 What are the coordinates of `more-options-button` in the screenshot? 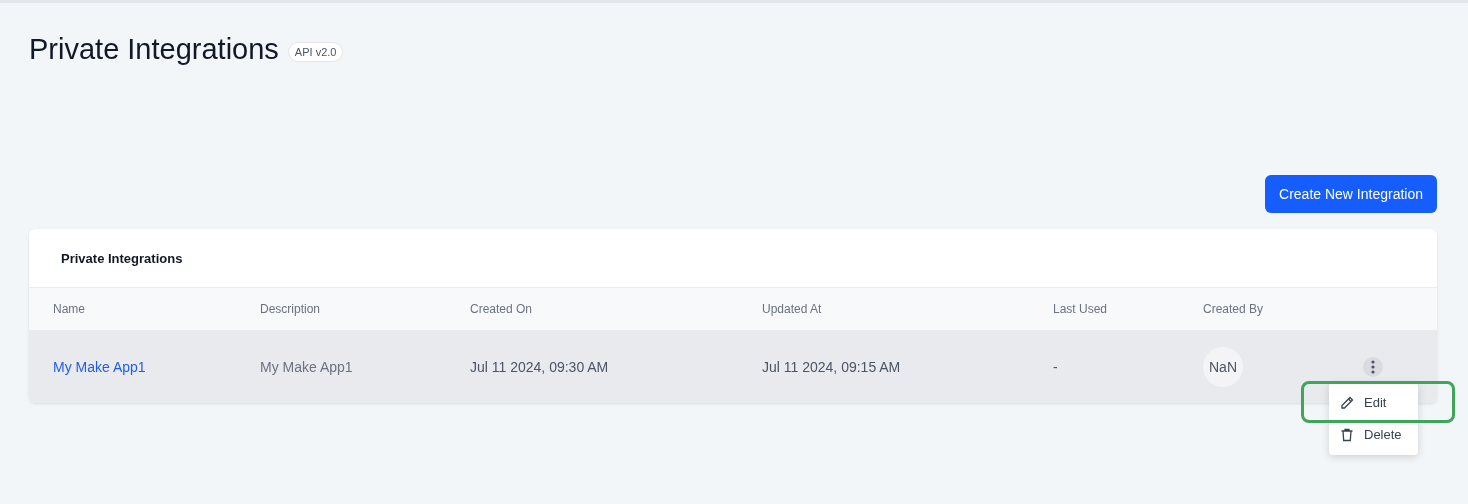 It's located at (1373, 366).